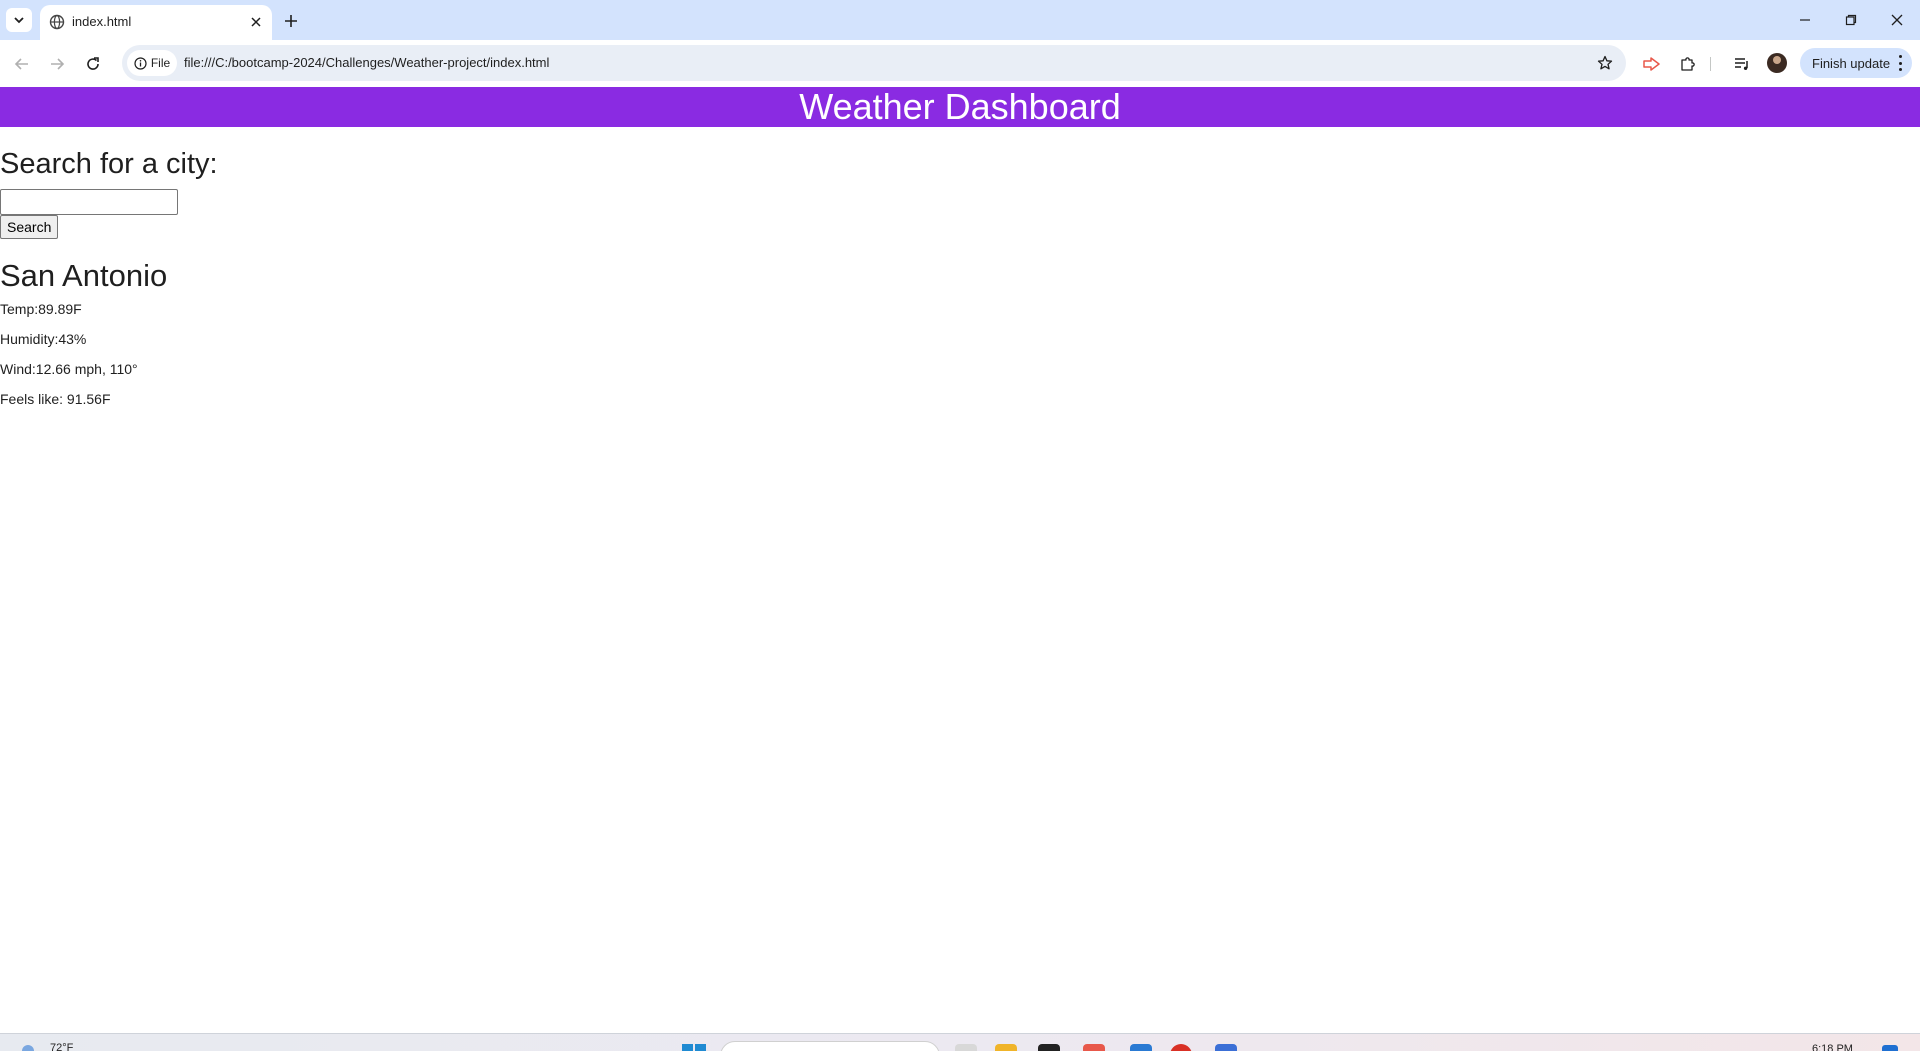  I want to click on tab-title: index.html, so click(102, 21).